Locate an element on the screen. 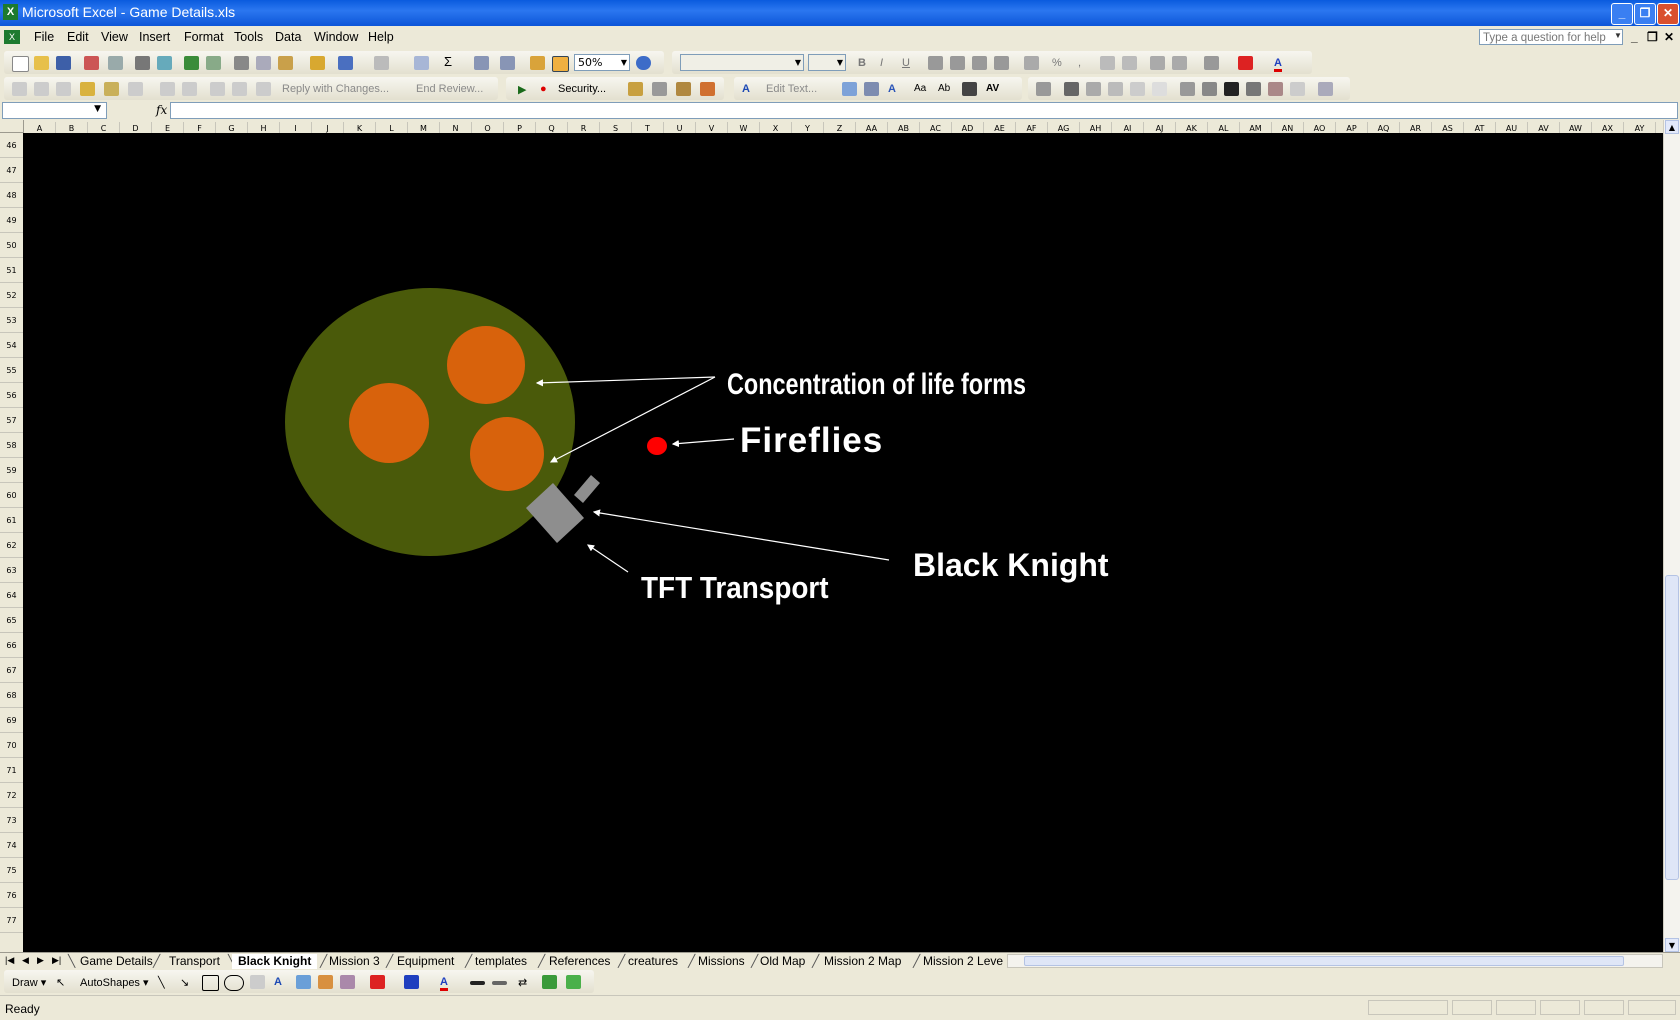 Image resolution: width=1680 pixels, height=1020 pixels. firefly-marker is located at coordinates (657, 446).